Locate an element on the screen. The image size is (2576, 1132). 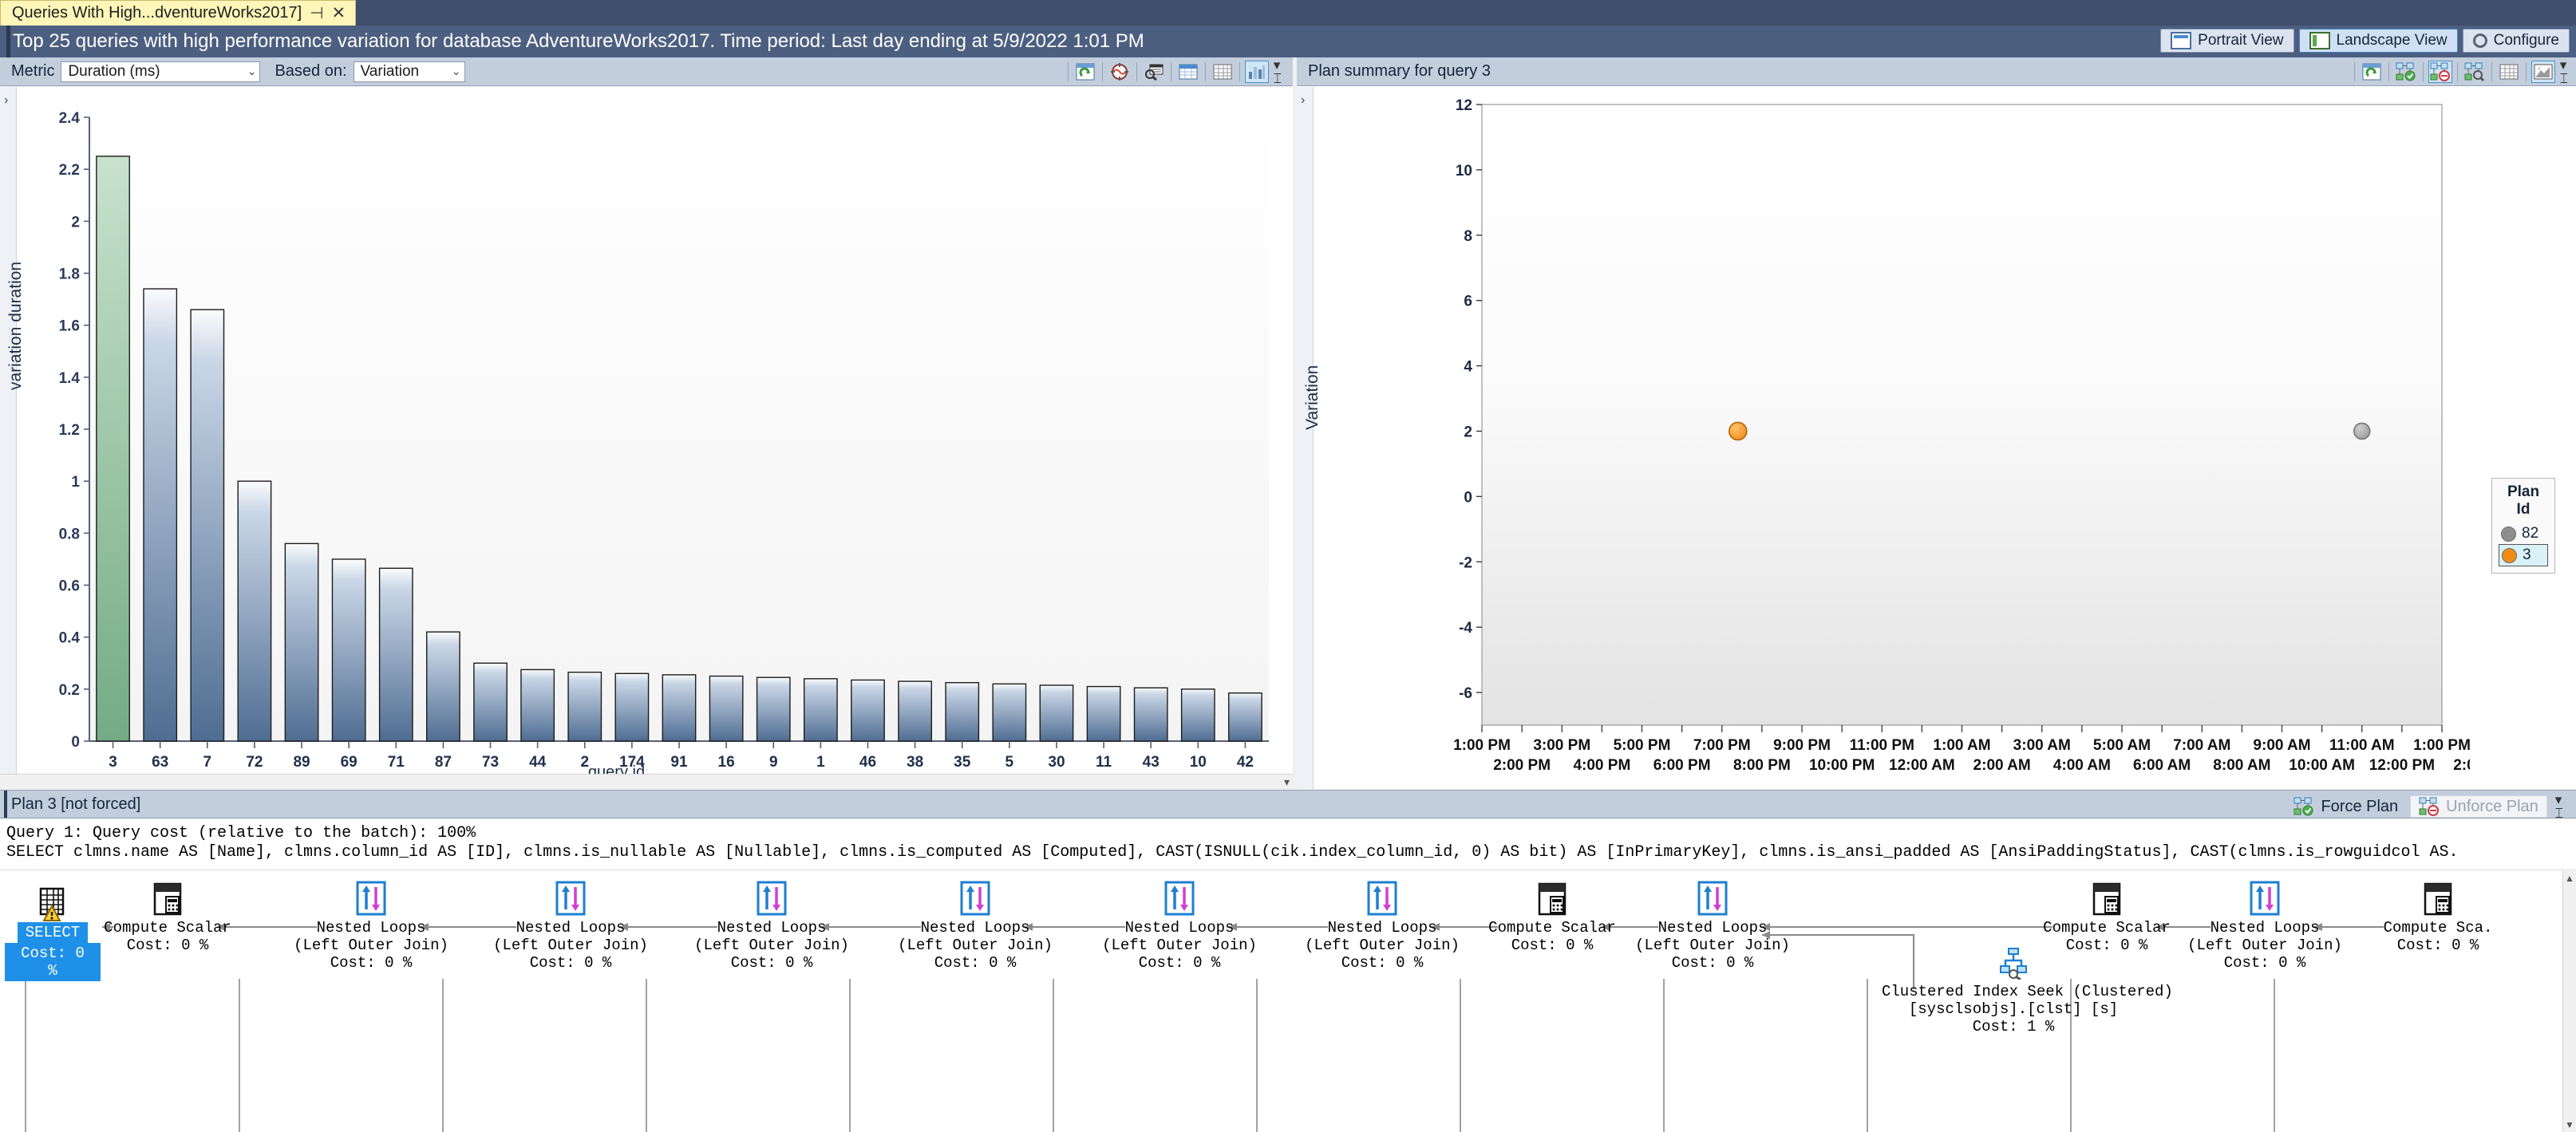
based-on-label: Based on: is located at coordinates (311, 71).